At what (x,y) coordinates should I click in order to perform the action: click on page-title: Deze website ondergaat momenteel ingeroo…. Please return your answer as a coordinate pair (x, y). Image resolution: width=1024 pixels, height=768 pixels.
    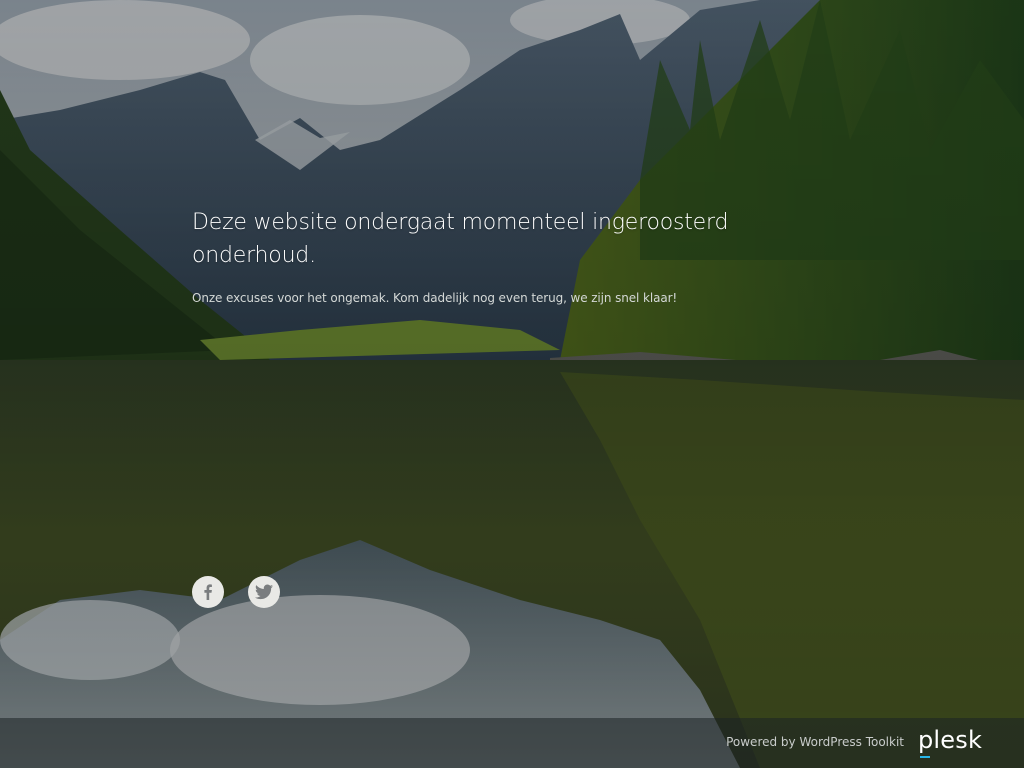
    Looking at the image, I should click on (460, 239).